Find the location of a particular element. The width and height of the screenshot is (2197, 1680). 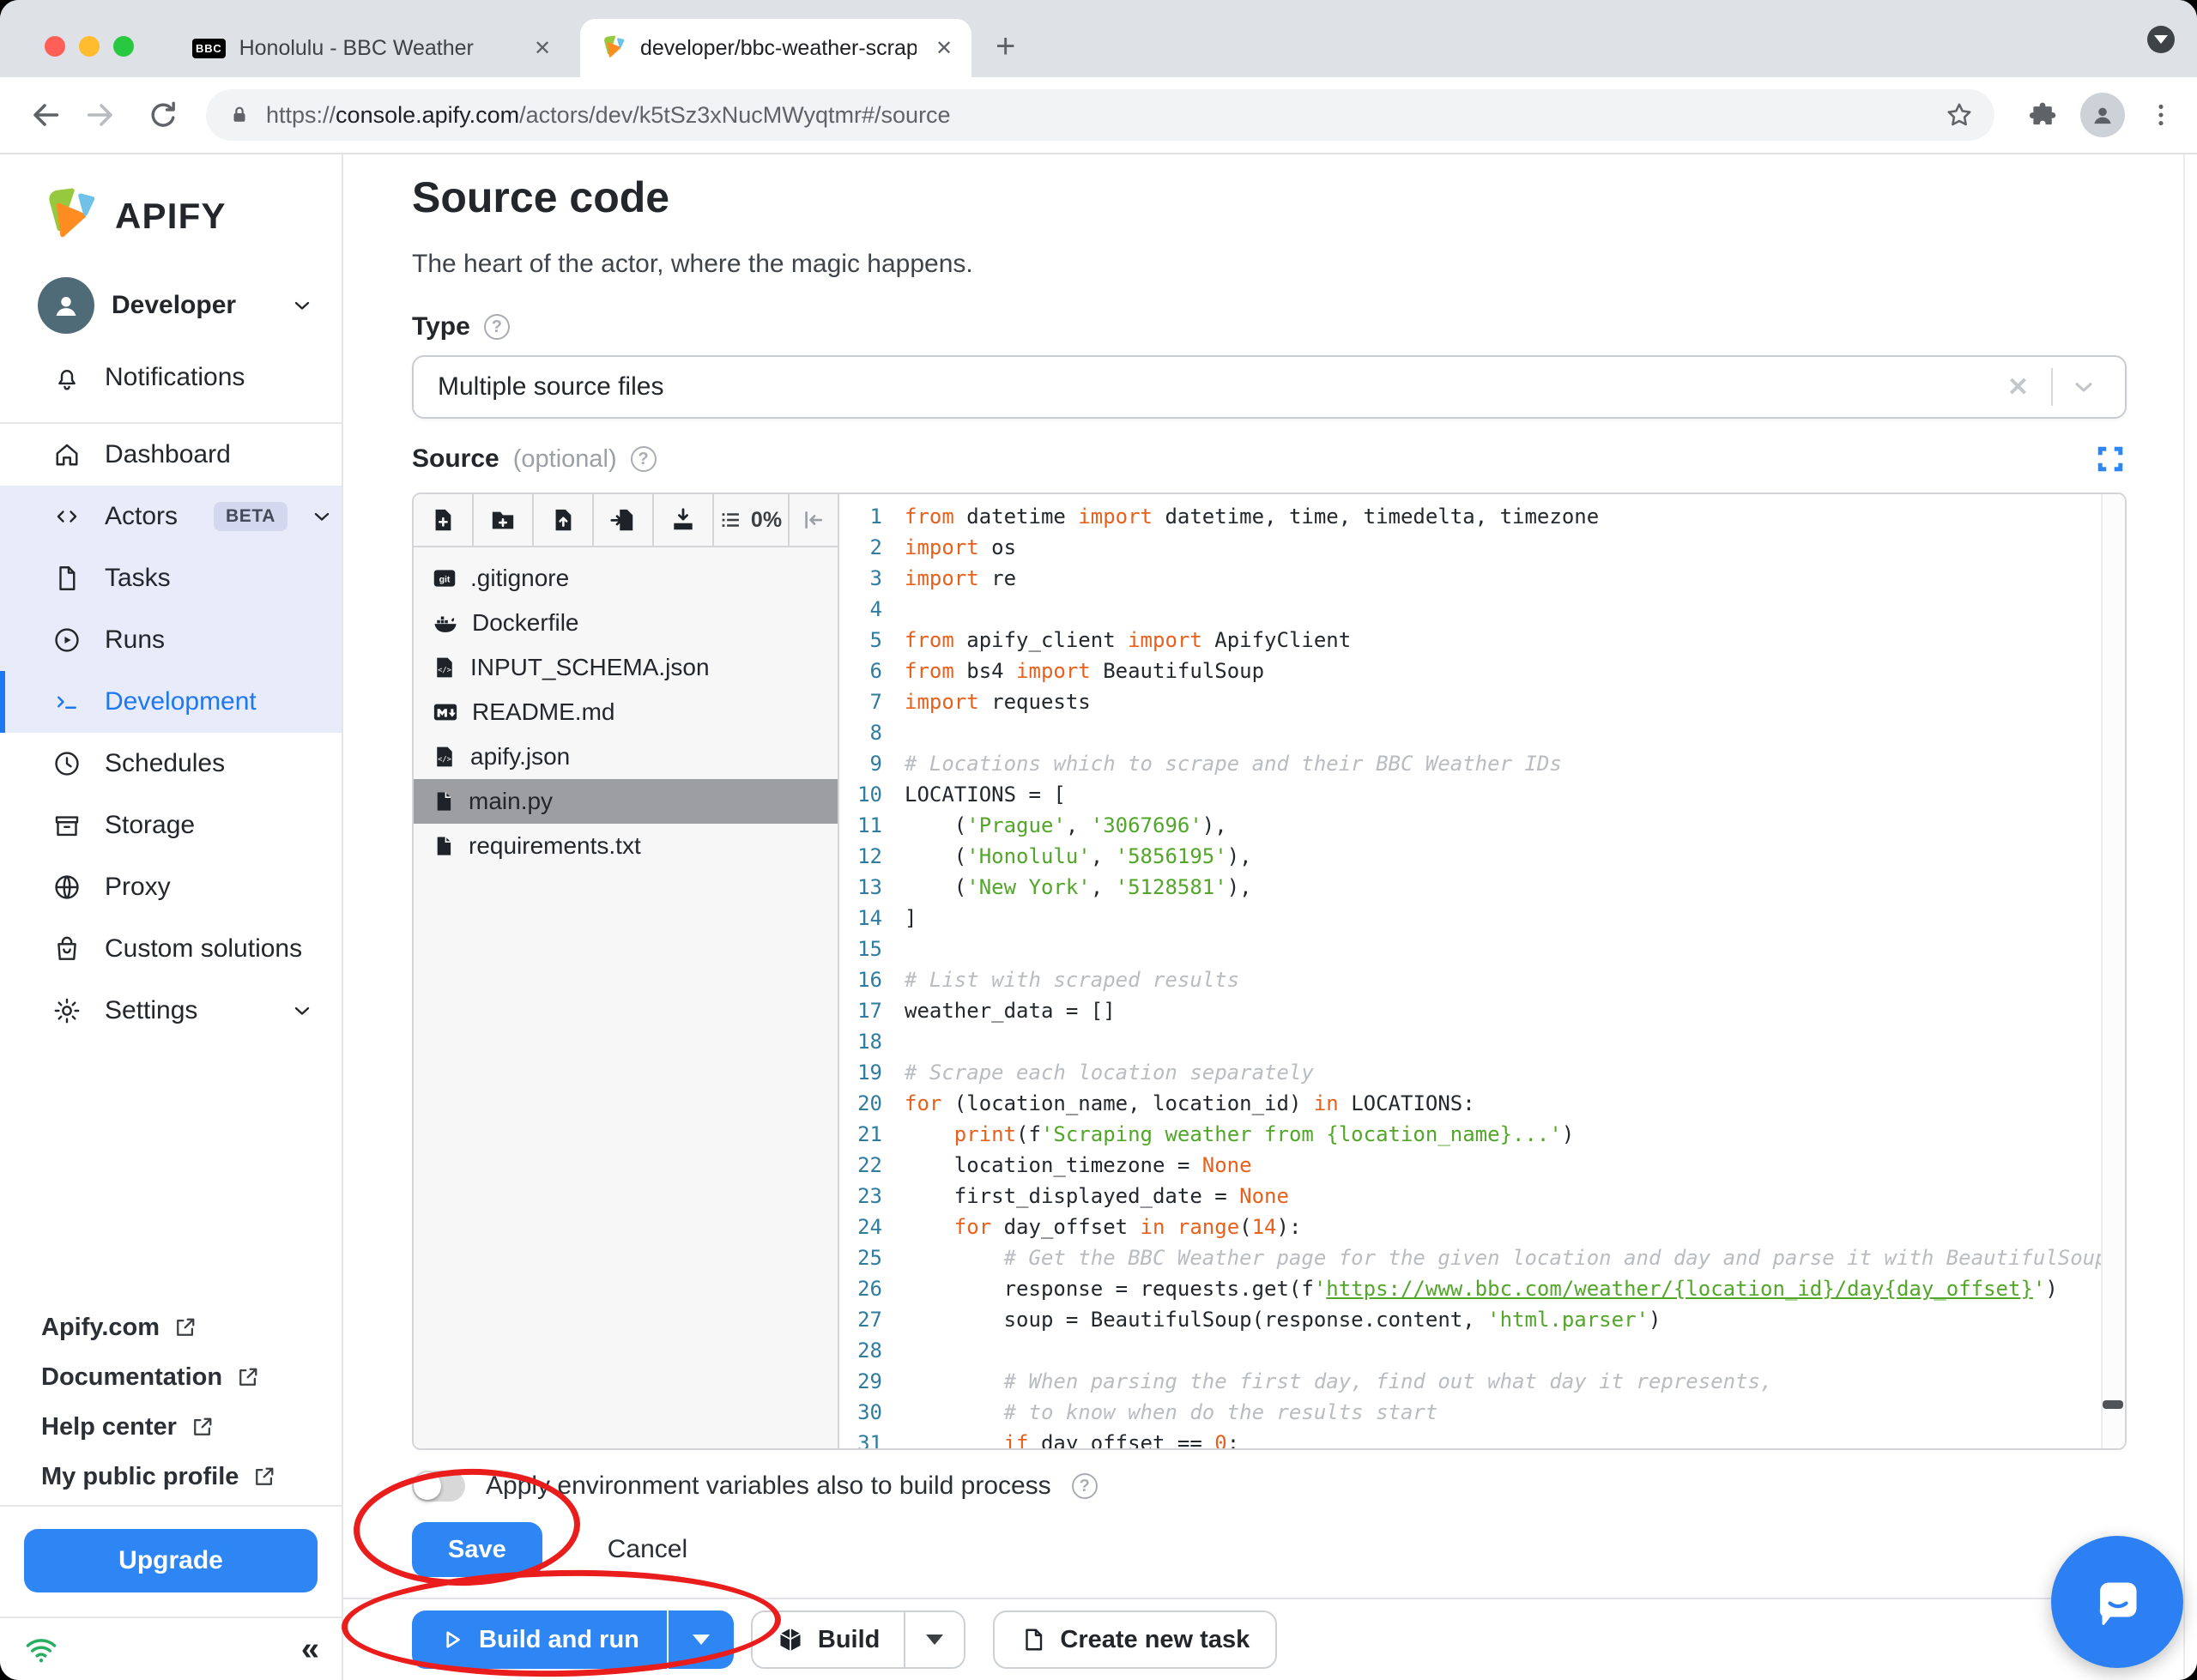

sidebar-link-apify-com: Apify.com is located at coordinates (191, 1327).